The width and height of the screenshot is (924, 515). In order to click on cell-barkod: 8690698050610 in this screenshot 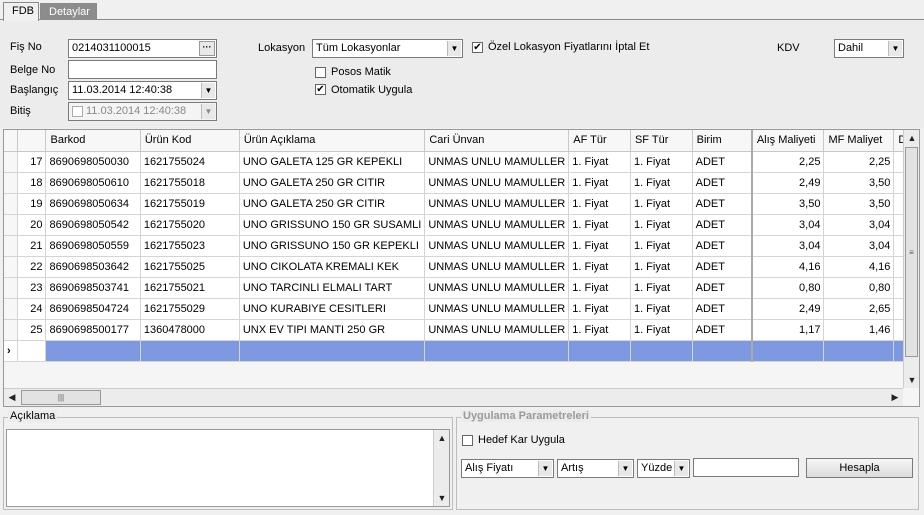, I will do `click(93, 183)`.